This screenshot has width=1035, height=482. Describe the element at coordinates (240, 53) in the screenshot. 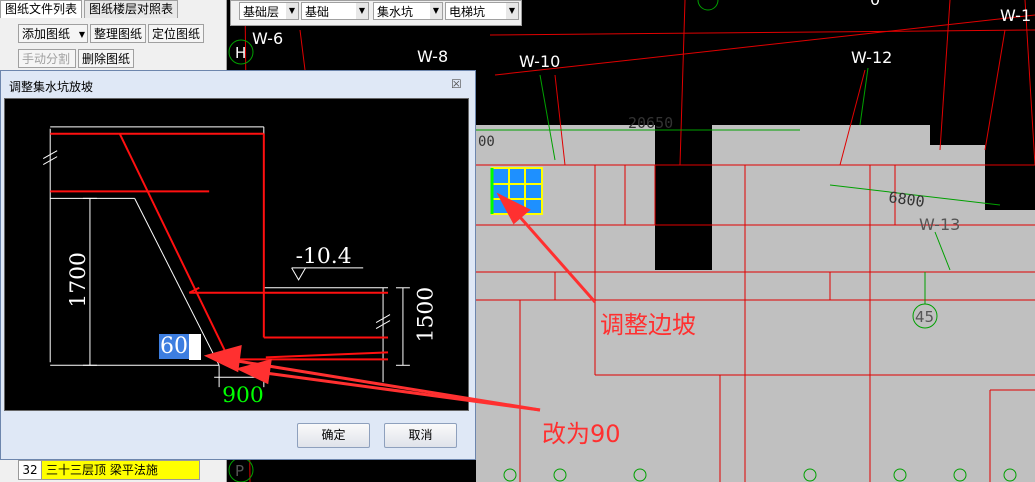

I see `axis-label-h: H` at that location.